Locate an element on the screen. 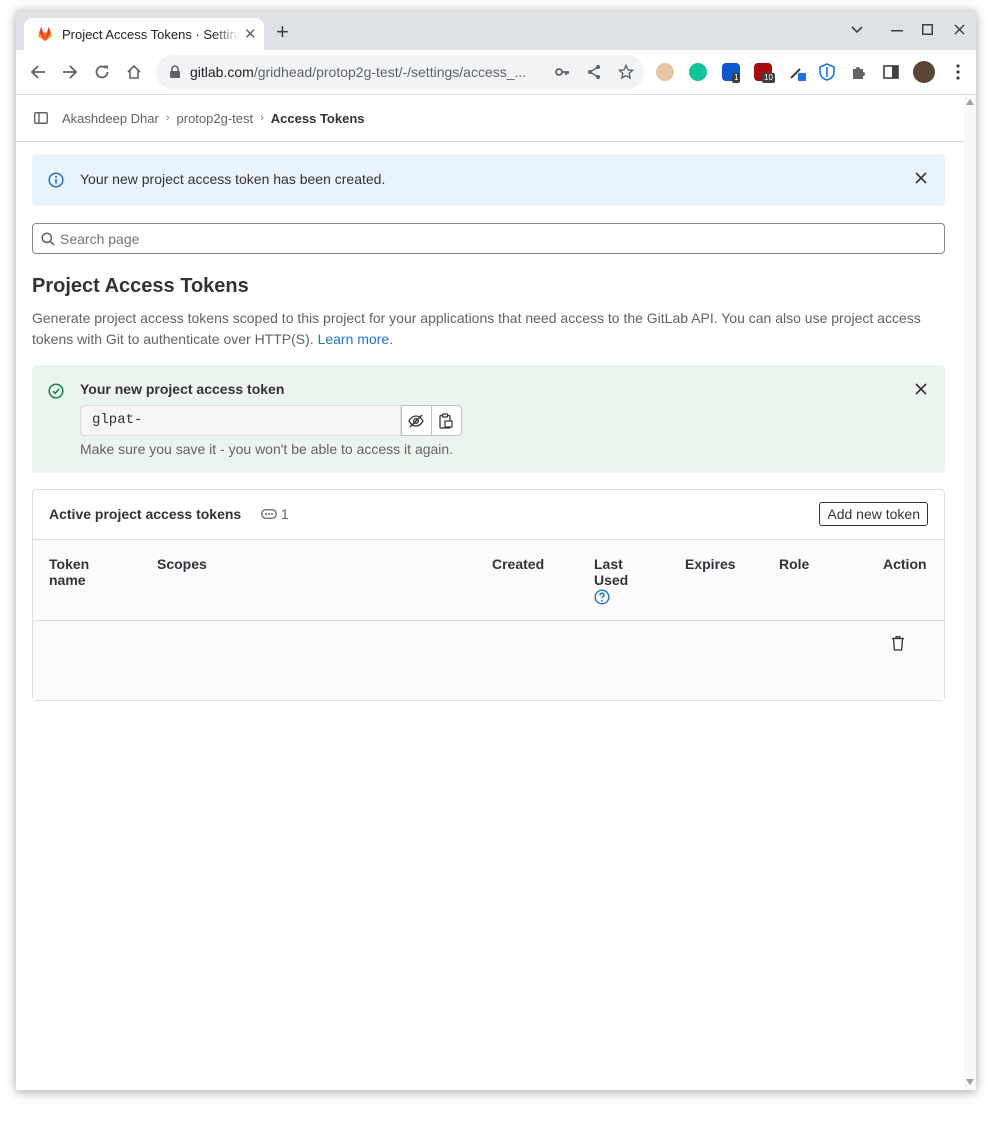  copy-token-button is located at coordinates (446, 420).